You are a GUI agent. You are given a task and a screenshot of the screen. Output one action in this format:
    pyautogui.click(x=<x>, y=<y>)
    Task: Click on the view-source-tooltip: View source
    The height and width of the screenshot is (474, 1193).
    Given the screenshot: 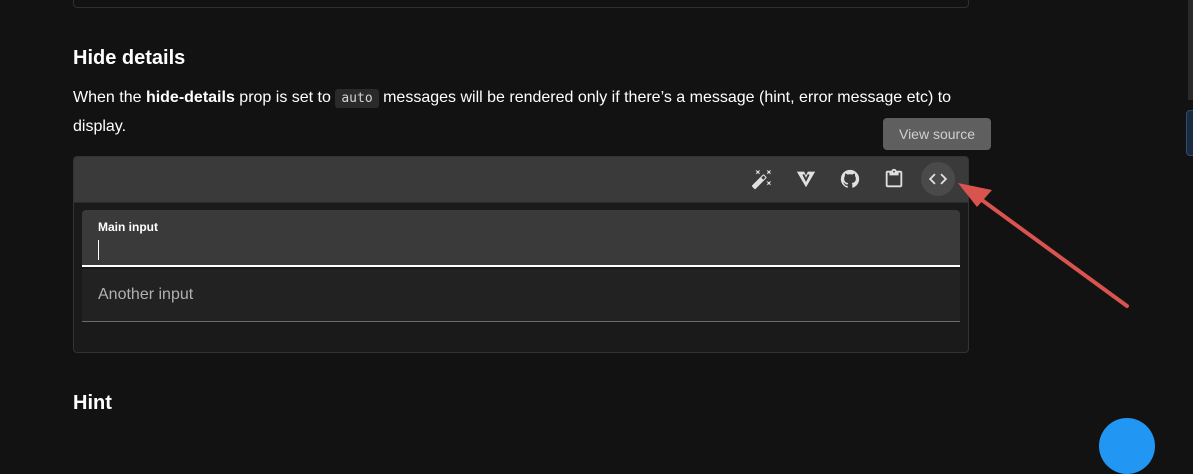 What is the action you would take?
    pyautogui.click(x=937, y=134)
    